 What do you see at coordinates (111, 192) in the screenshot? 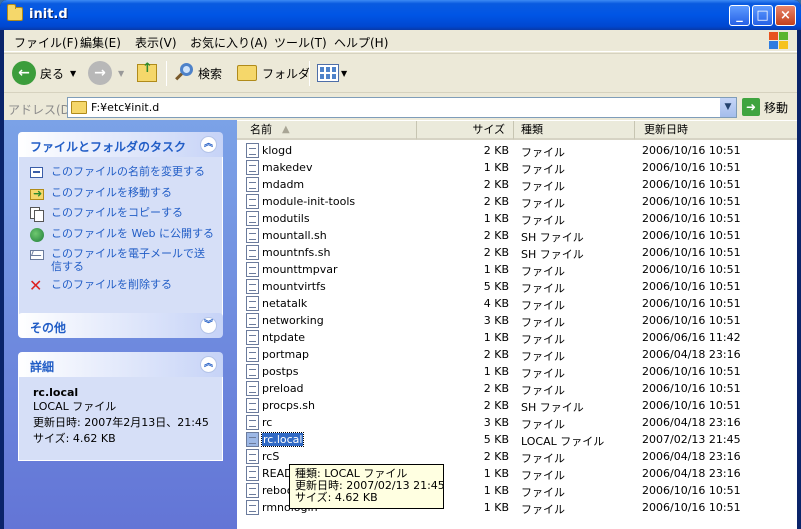
I see `task-label: このファイルを移動する` at bounding box center [111, 192].